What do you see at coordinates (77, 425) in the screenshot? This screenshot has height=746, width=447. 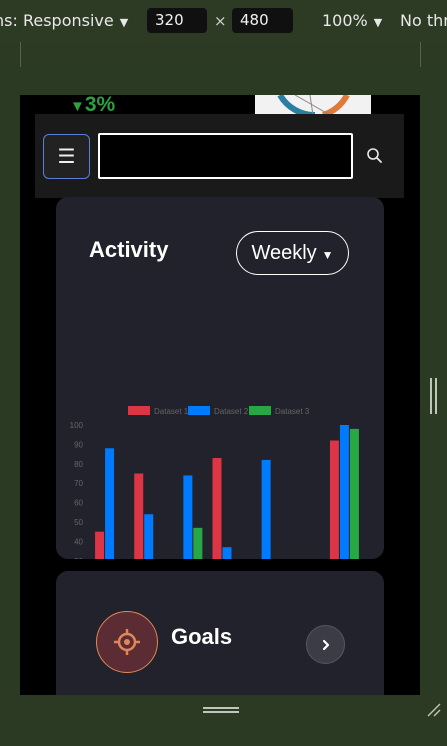 I see `y-tick-label: 100` at bounding box center [77, 425].